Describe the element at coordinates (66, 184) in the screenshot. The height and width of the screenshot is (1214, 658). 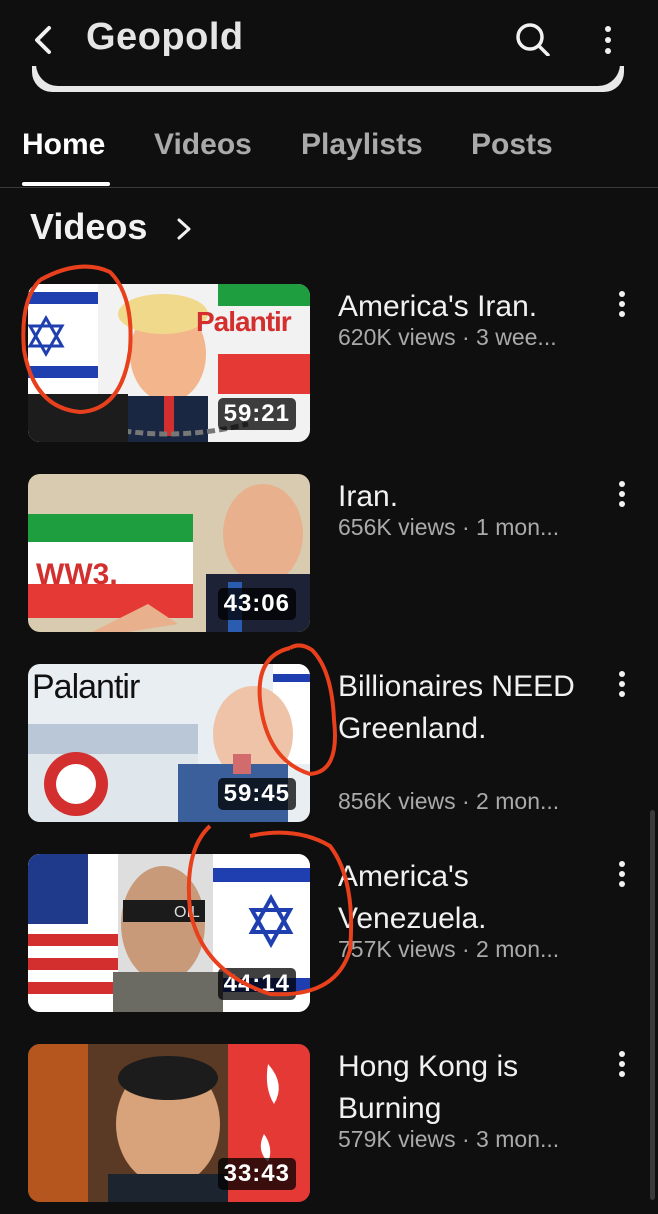
I see `active-tab-indicator` at that location.